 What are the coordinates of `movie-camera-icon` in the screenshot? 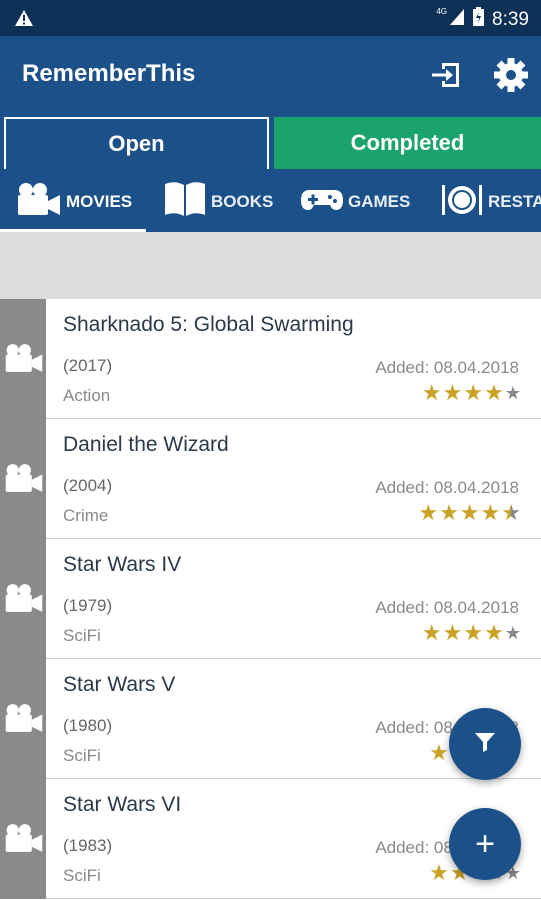 It's located at (39, 201).